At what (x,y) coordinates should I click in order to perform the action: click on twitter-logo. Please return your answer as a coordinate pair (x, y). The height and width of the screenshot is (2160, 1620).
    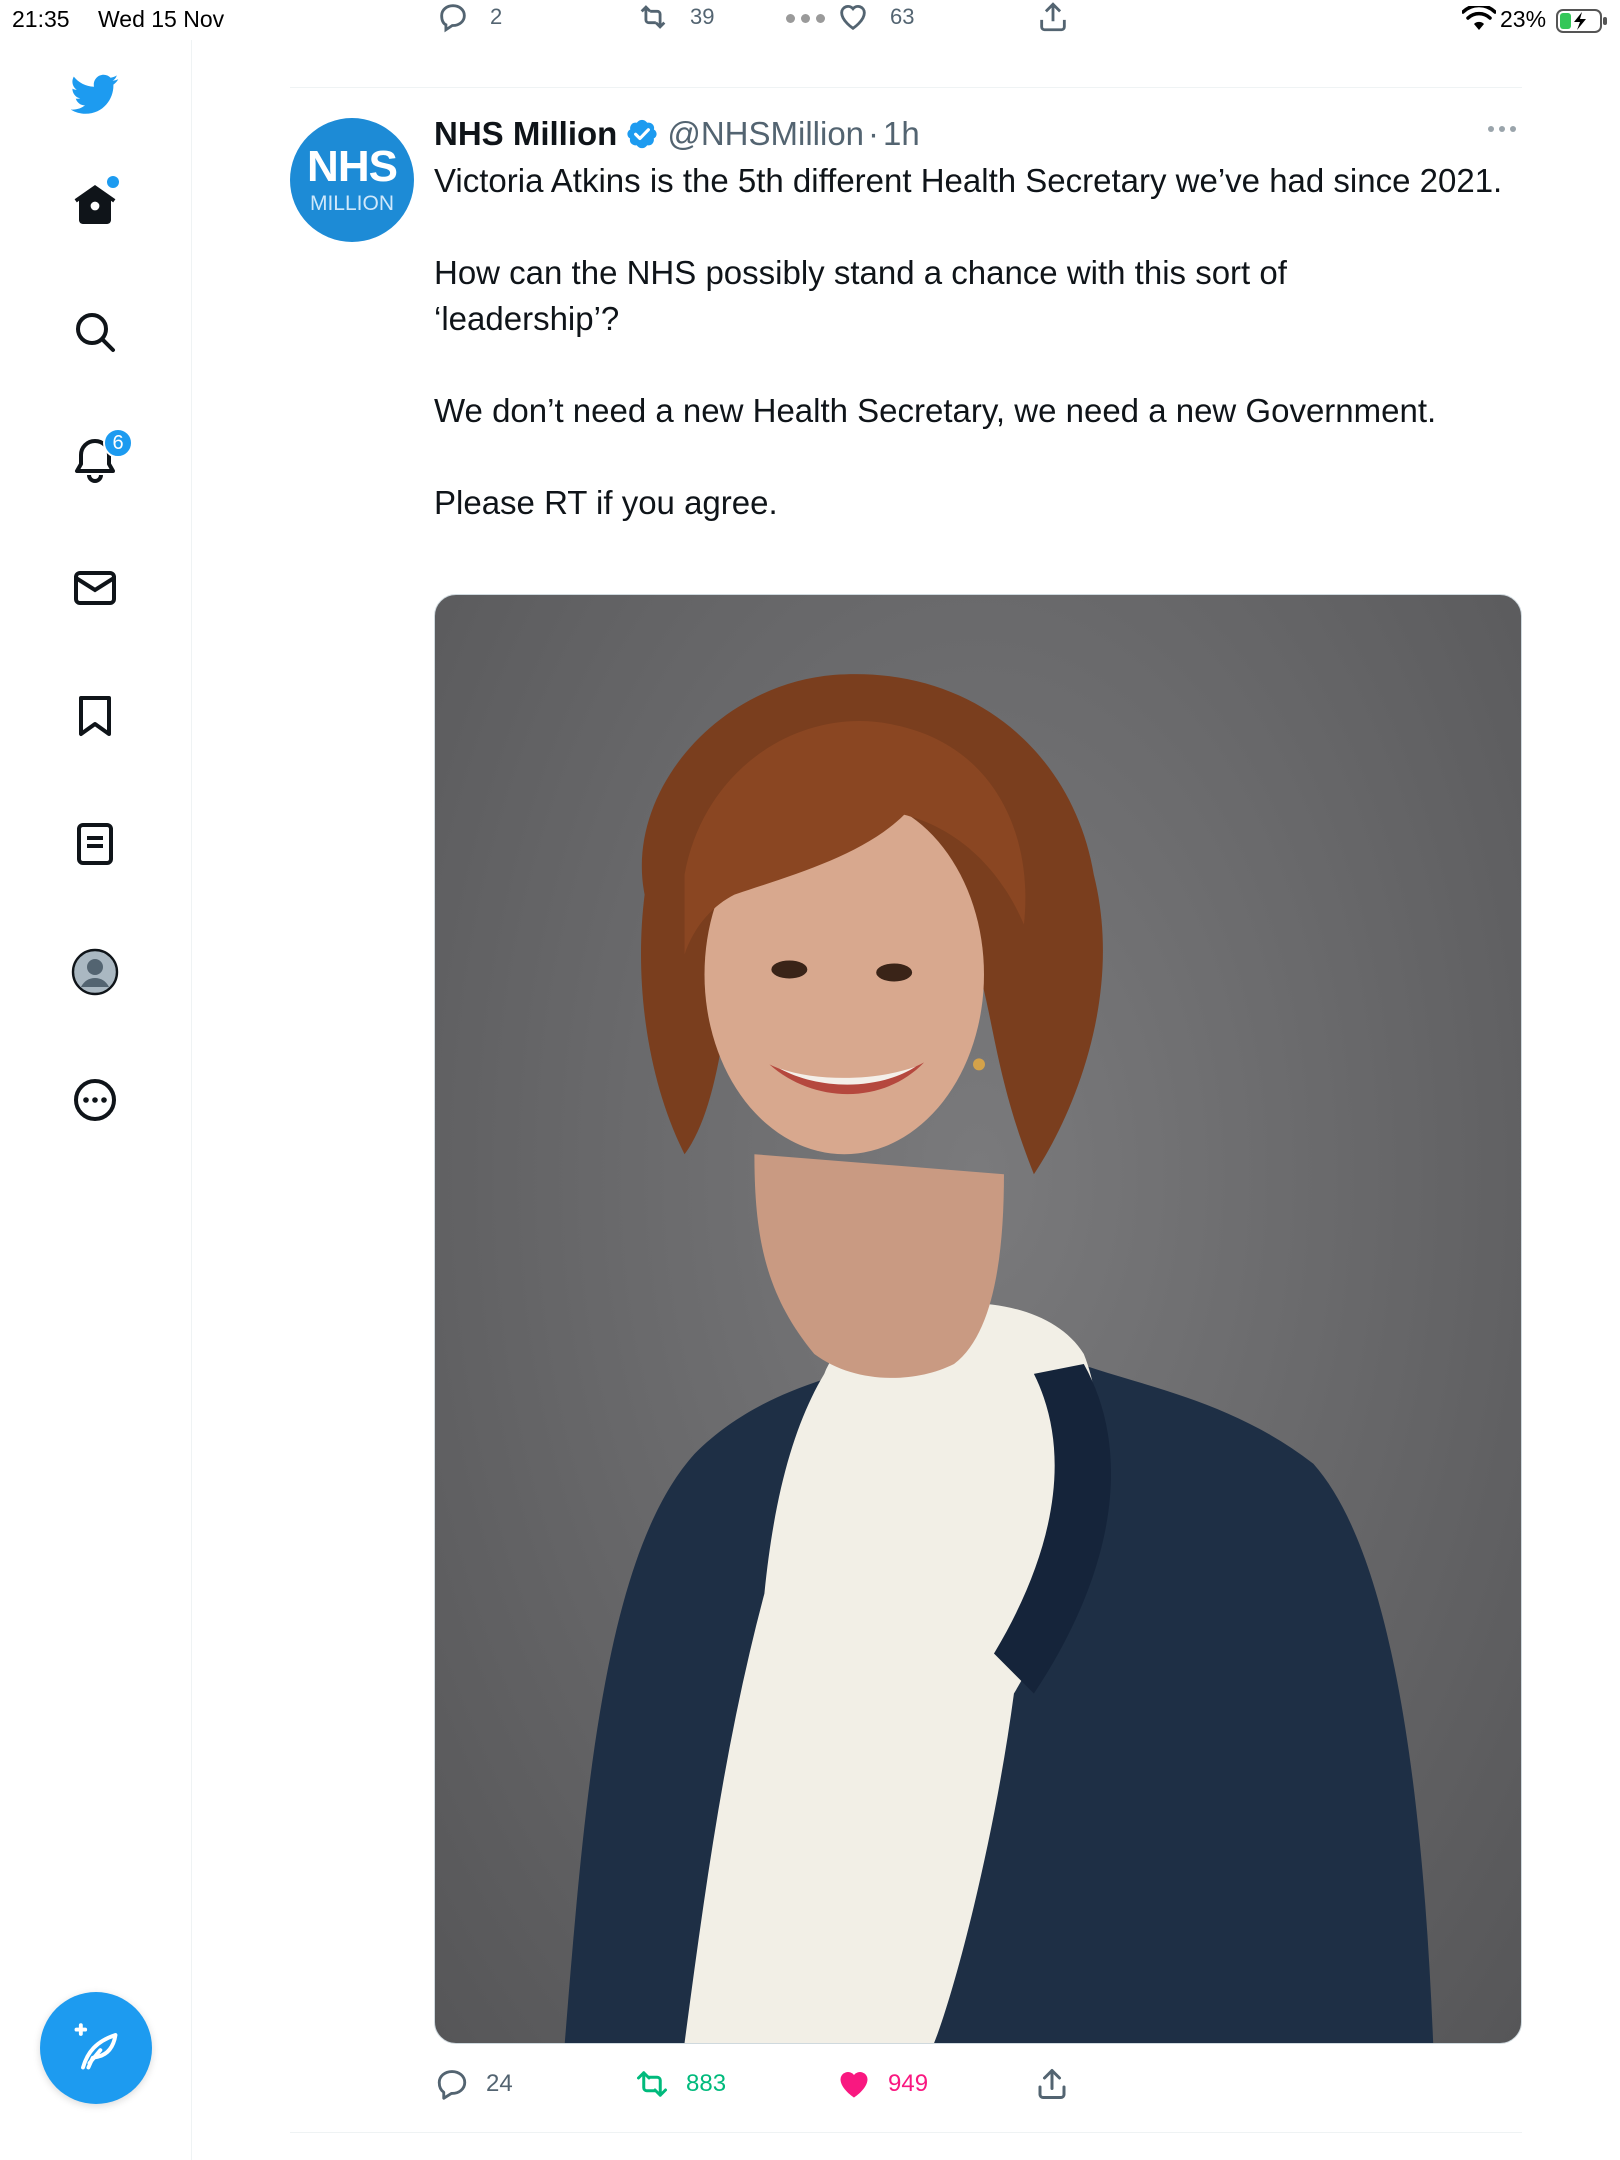
    Looking at the image, I should click on (95, 94).